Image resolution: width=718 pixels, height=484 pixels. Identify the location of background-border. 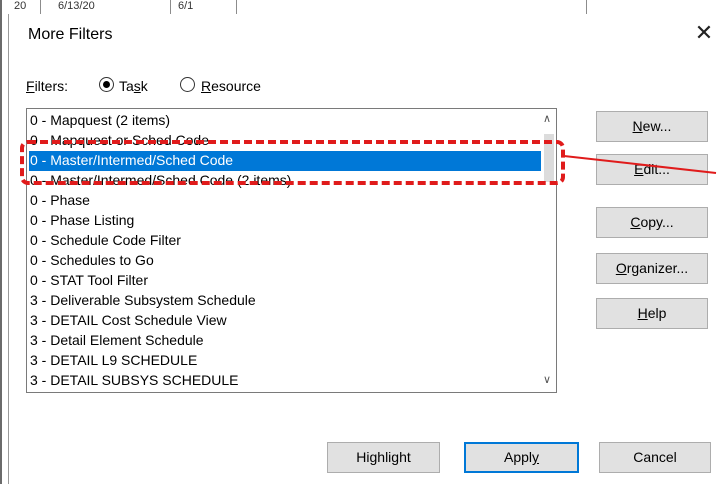
(1, 242).